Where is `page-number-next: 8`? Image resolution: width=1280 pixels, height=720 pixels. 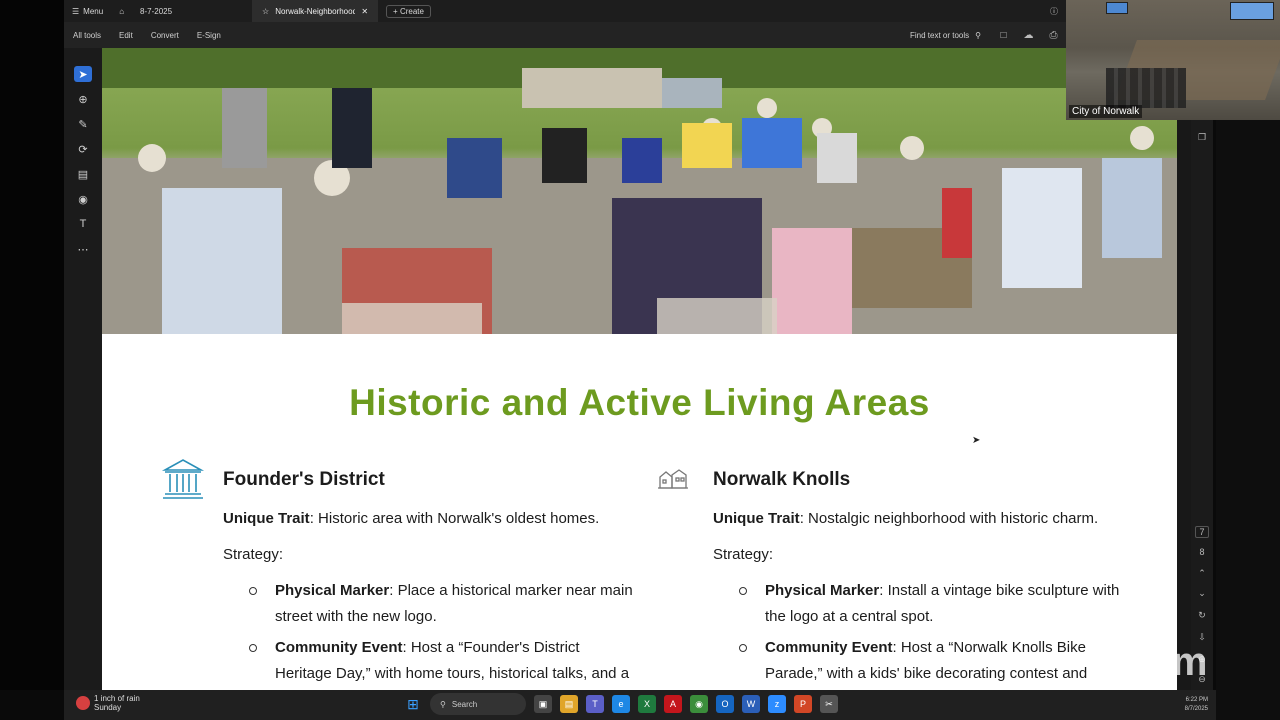 page-number-next: 8 is located at coordinates (1202, 552).